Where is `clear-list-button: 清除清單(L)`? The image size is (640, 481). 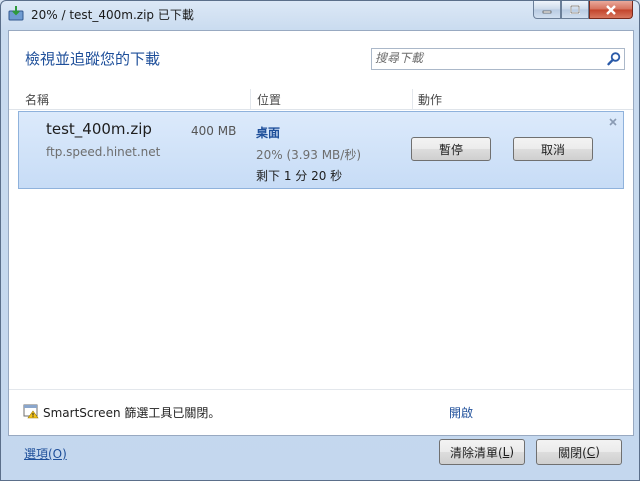
clear-list-button: 清除清單(L) is located at coordinates (482, 452).